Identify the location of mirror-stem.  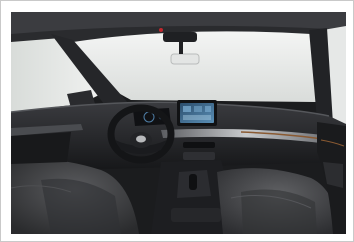
(181, 48).